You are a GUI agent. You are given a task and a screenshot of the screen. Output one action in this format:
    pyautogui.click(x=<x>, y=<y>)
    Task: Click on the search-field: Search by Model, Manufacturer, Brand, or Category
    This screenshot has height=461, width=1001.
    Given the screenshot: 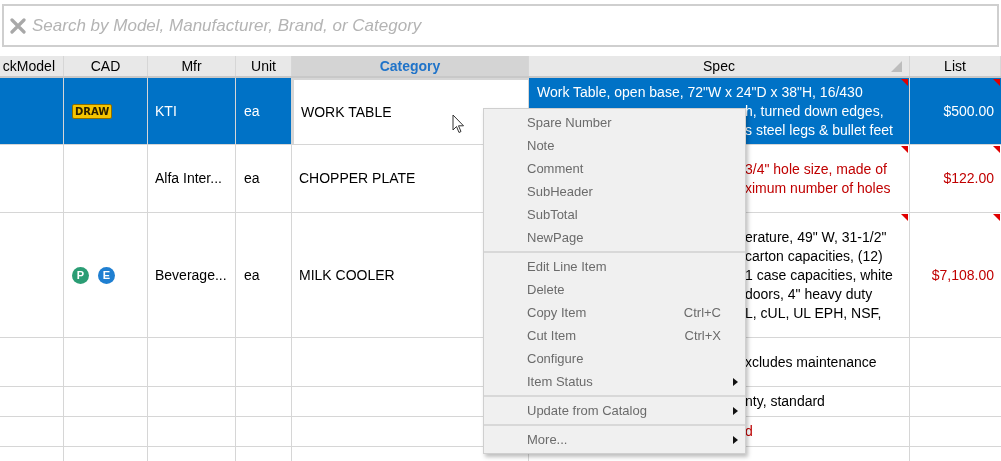 What is the action you would take?
    pyautogui.click(x=500, y=25)
    